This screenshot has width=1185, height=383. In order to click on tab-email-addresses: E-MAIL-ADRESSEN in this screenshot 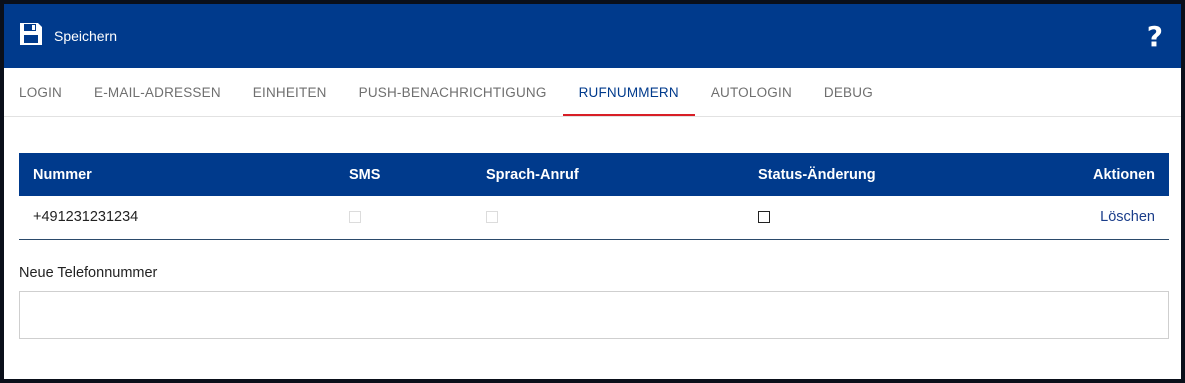, I will do `click(157, 92)`.